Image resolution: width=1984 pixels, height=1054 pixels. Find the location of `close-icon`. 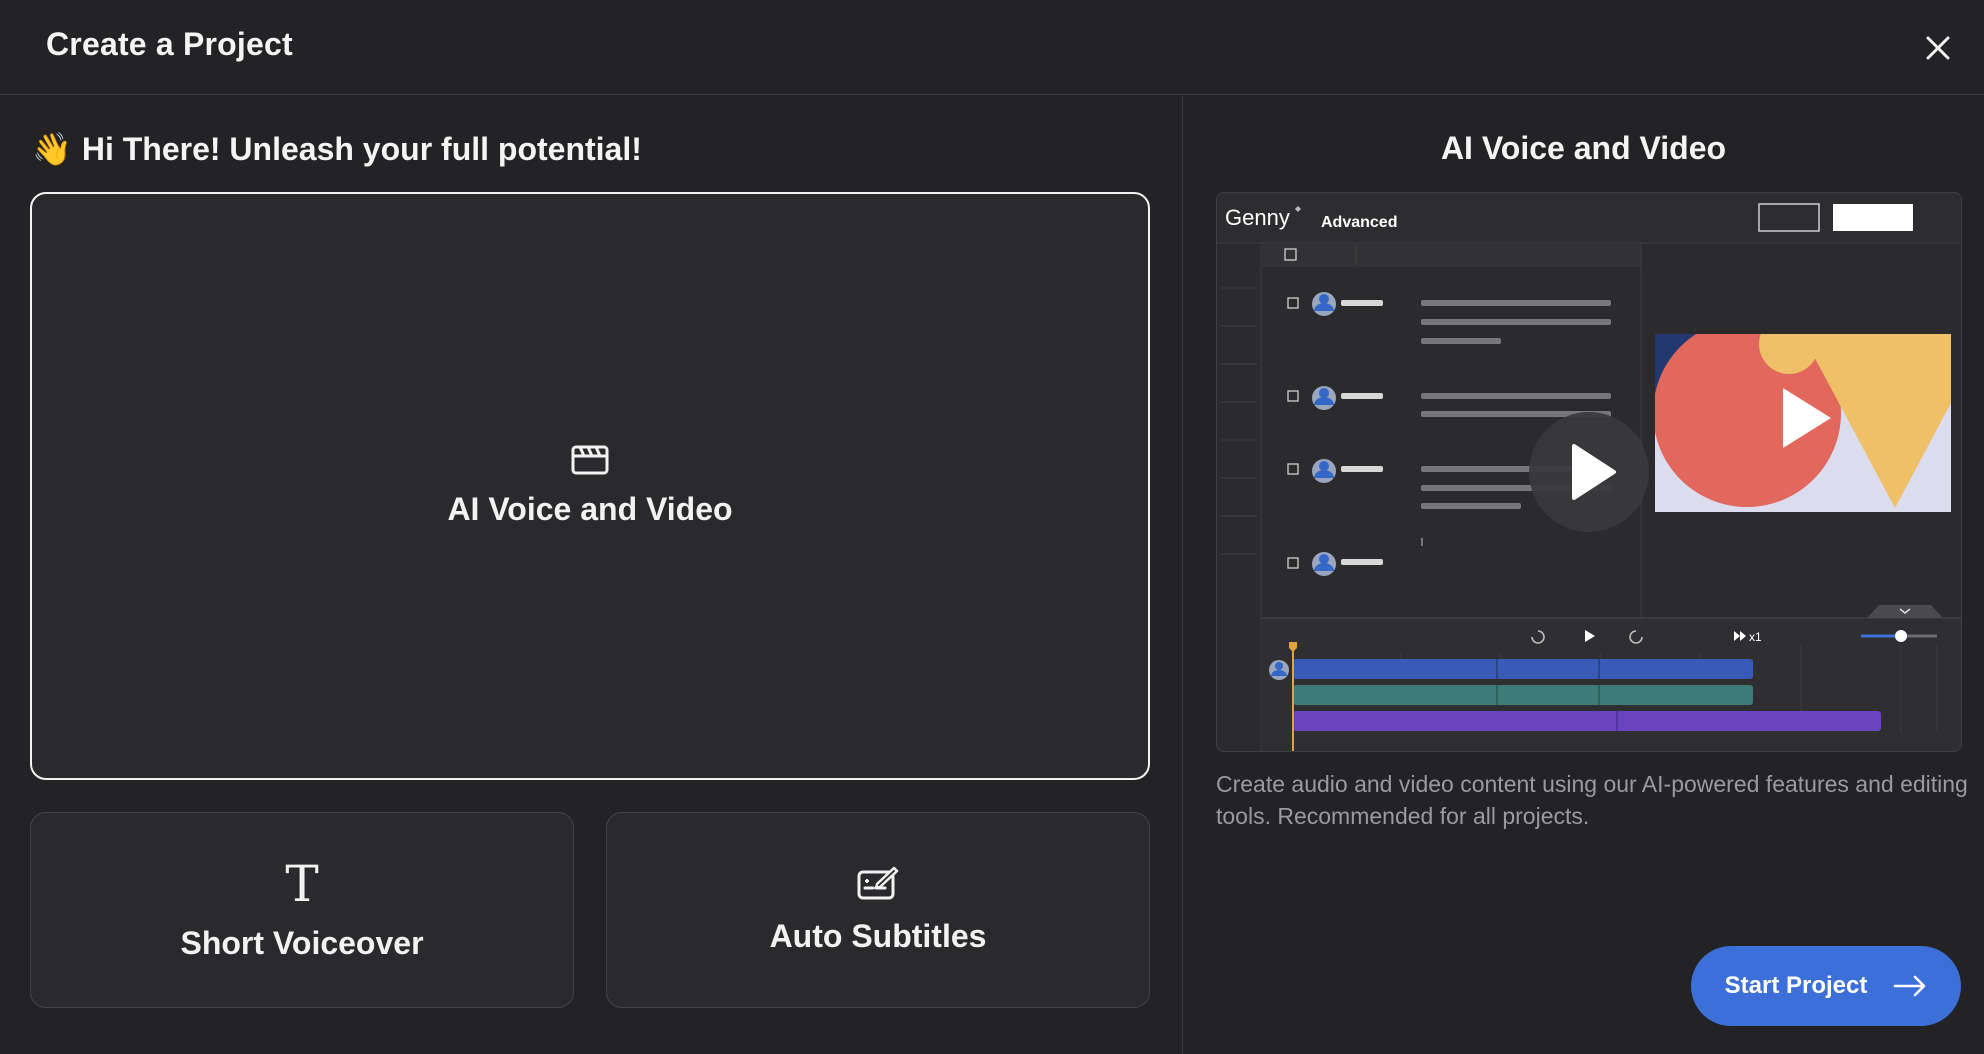

close-icon is located at coordinates (1938, 48).